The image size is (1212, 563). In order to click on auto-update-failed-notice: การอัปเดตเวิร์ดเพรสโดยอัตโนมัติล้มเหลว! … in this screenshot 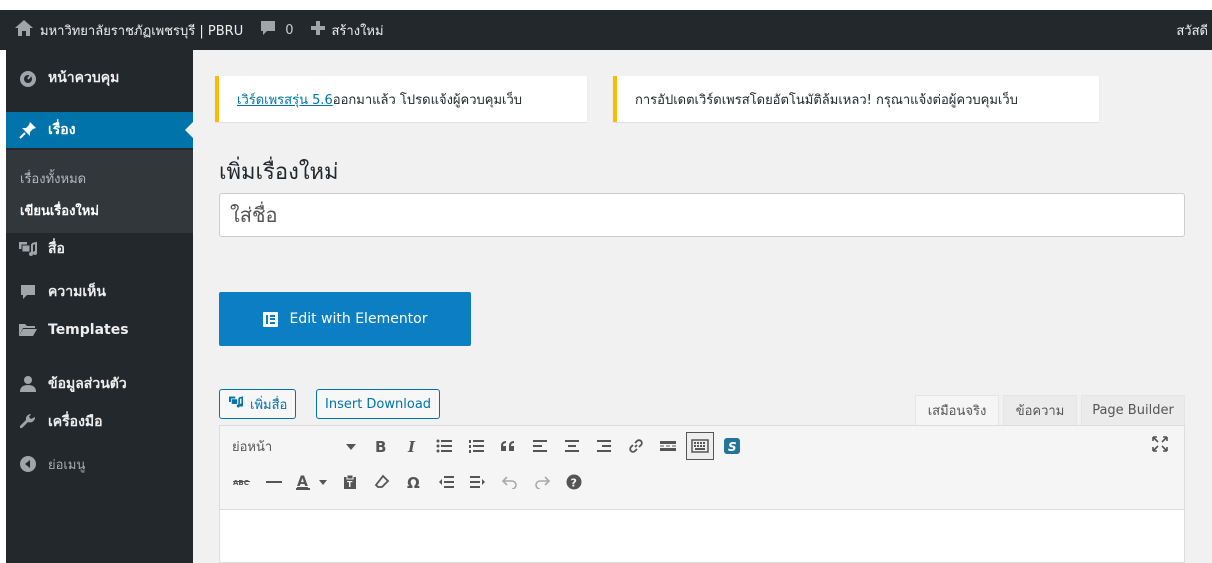, I will do `click(856, 99)`.